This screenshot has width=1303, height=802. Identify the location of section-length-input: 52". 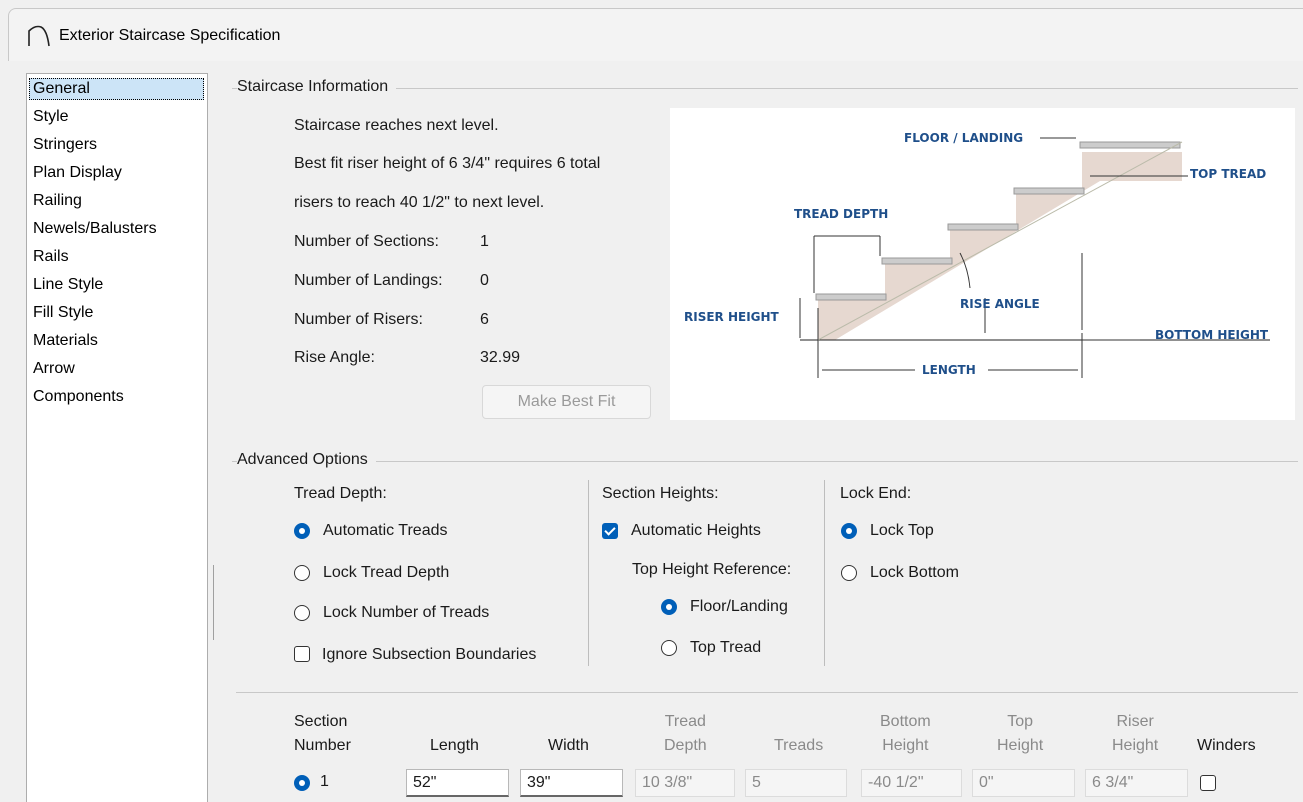
(457, 783).